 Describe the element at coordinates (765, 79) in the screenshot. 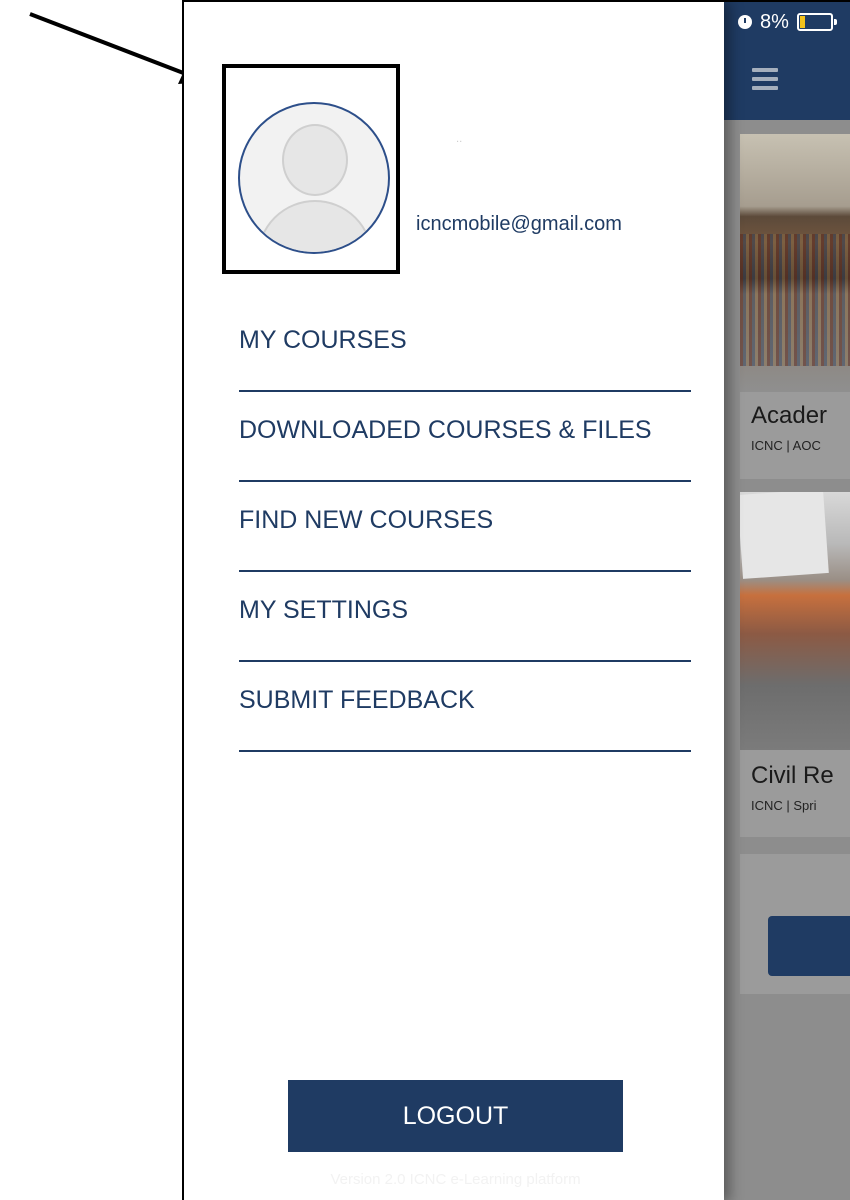

I see `hamburger-icon` at that location.